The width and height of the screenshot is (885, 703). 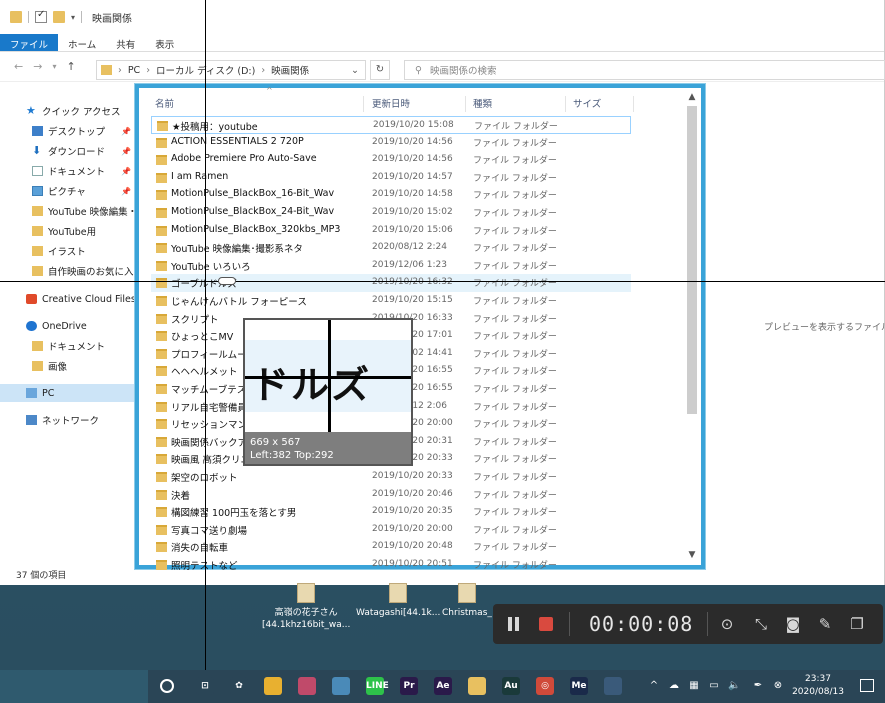 What do you see at coordinates (67, 252) in the screenshot?
I see `nav-label: イラスト` at bounding box center [67, 252].